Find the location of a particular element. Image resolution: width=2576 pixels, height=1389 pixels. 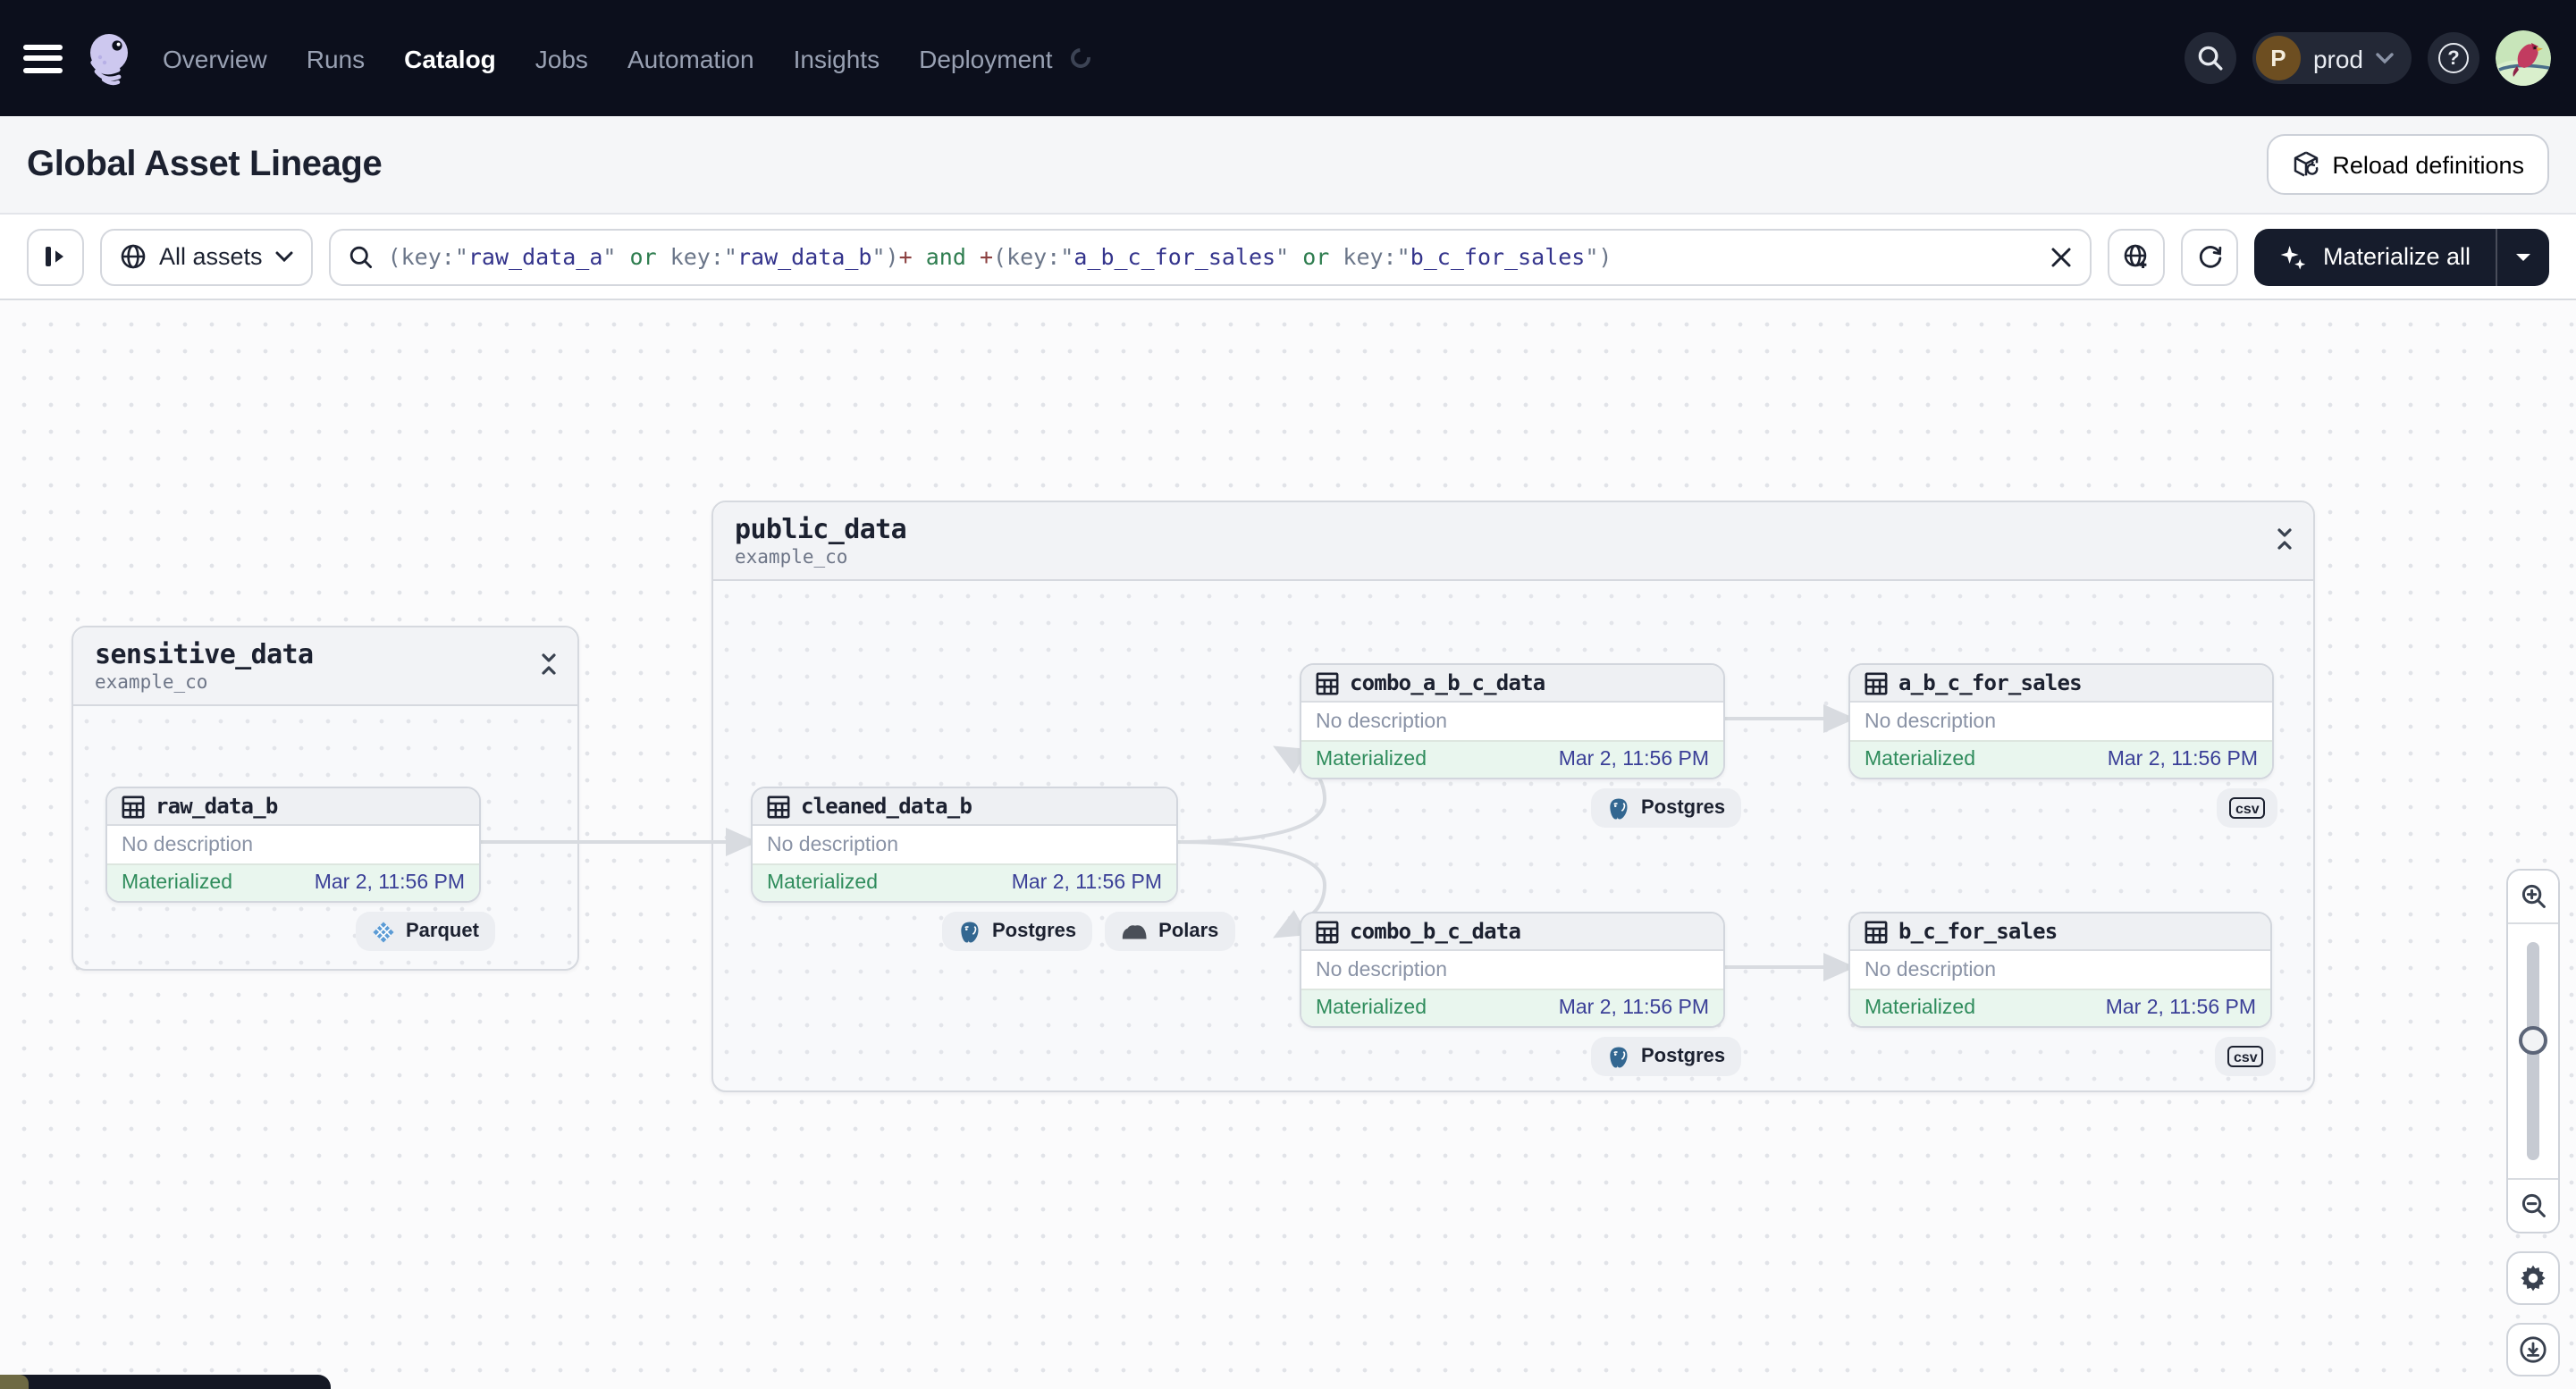

chevron-down-icon is located at coordinates (284, 257).